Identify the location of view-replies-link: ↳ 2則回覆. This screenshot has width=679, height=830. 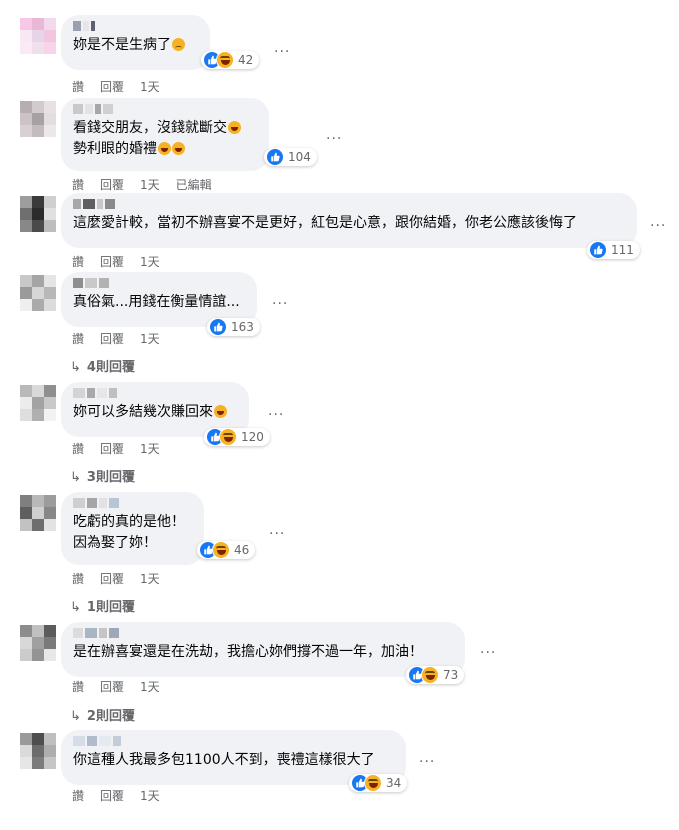
(102, 714).